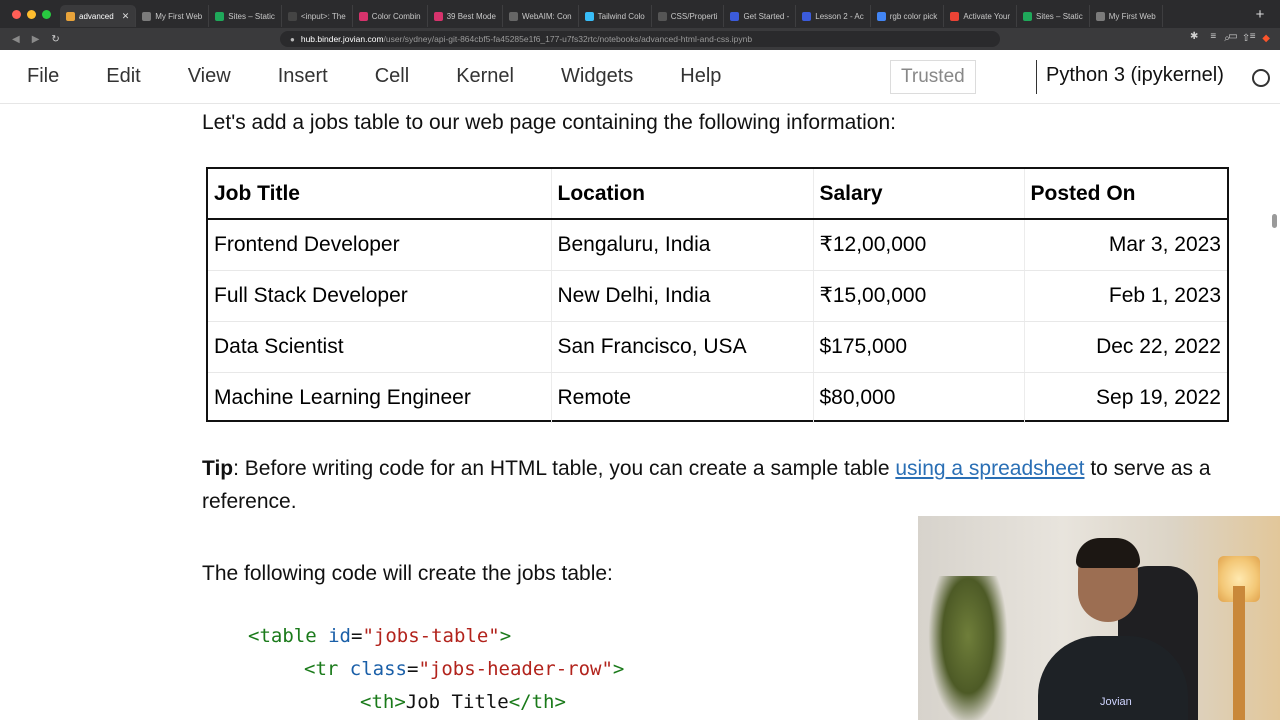 The width and height of the screenshot is (1280, 720). I want to click on menu-item-view: View, so click(206, 76).